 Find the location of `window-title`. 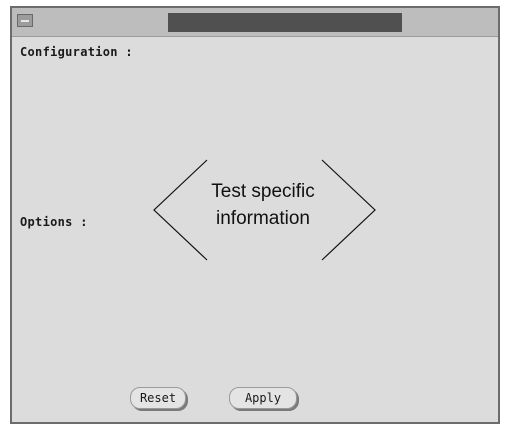

window-title is located at coordinates (285, 22).